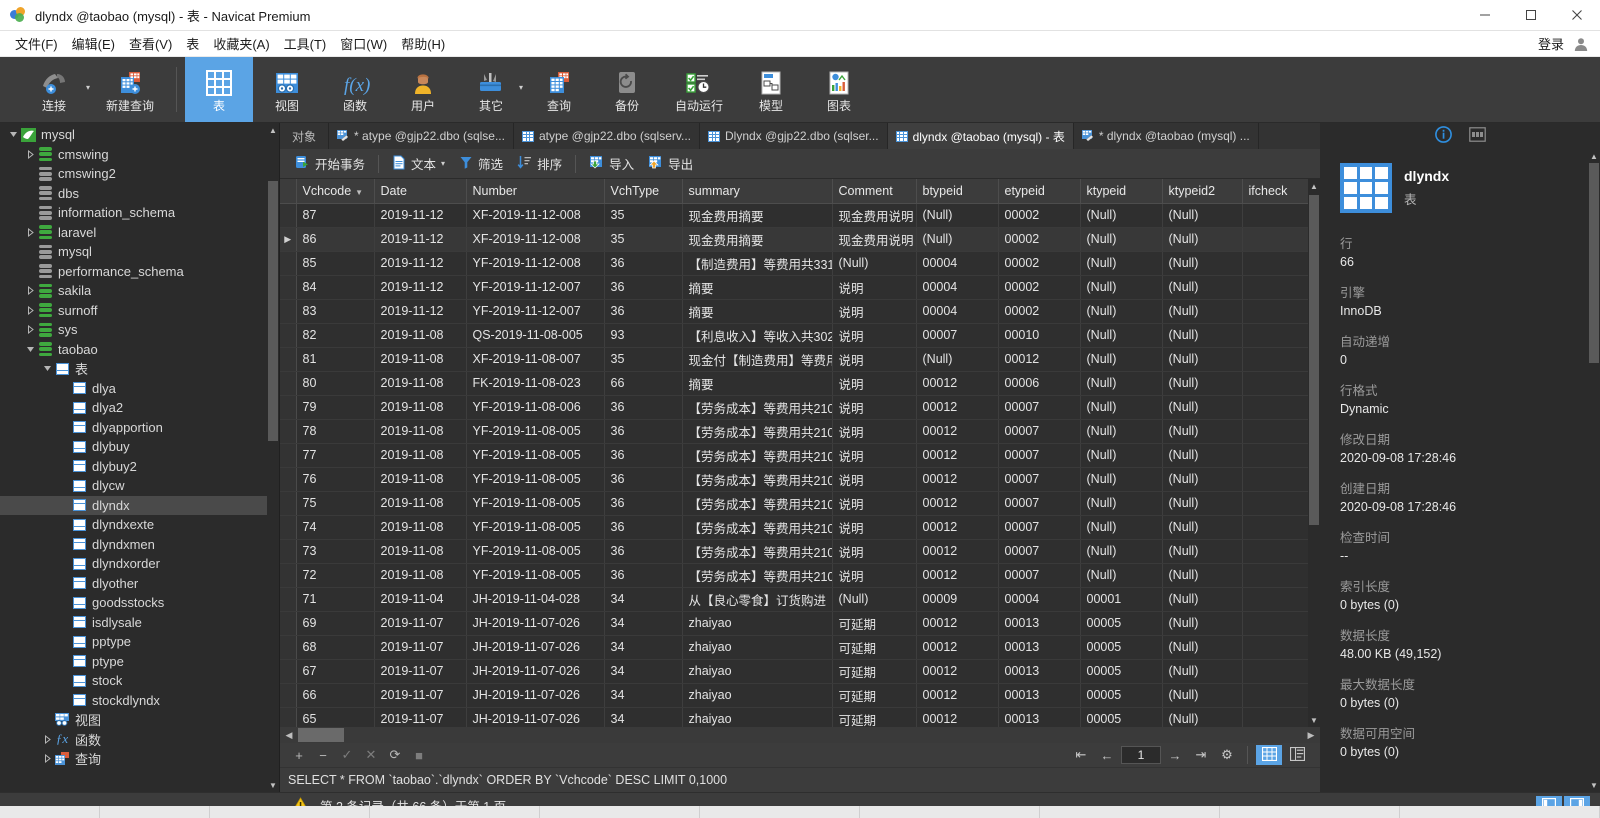 The width and height of the screenshot is (1600, 818). Describe the element at coordinates (133, 564) in the screenshot. I see `tree-item-dlyndxorder: dlyndxorder` at that location.